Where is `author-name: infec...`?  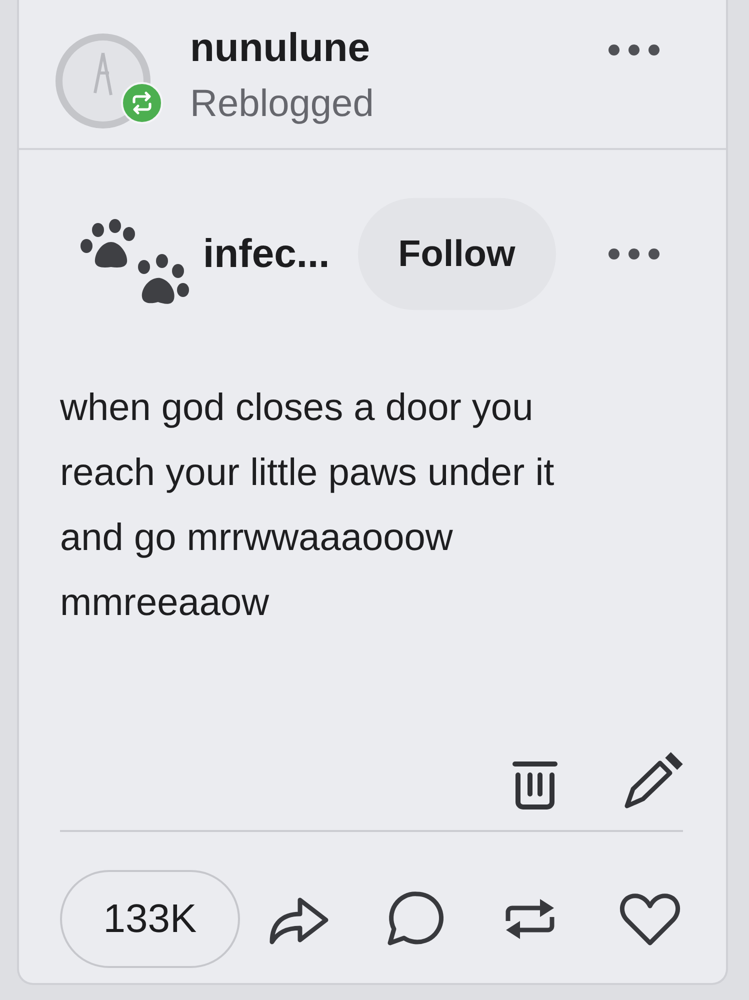
author-name: infec... is located at coordinates (266, 254).